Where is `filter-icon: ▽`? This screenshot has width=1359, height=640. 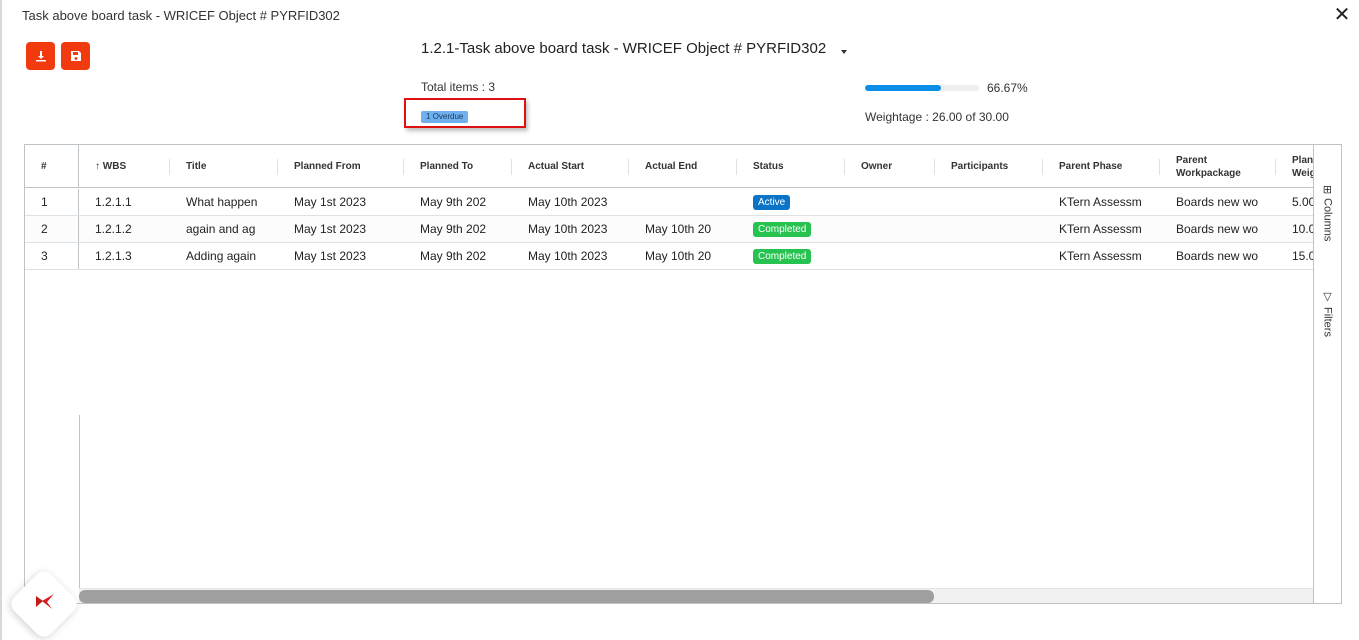 filter-icon: ▽ is located at coordinates (1327, 296).